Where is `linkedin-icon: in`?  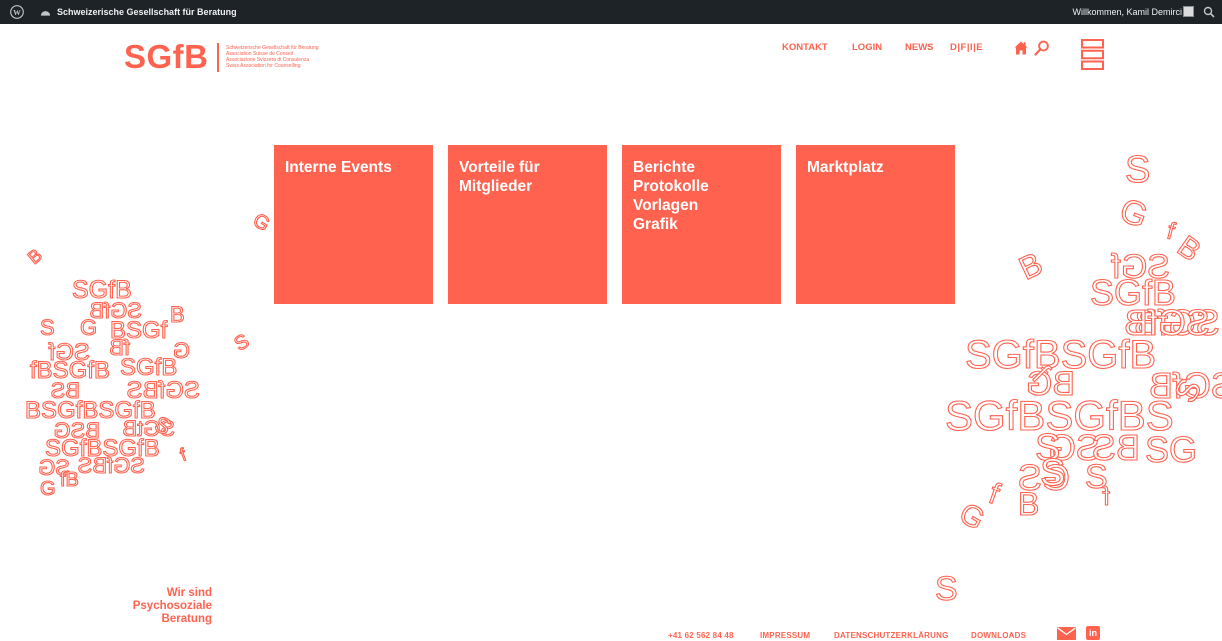
linkedin-icon: in is located at coordinates (1093, 633).